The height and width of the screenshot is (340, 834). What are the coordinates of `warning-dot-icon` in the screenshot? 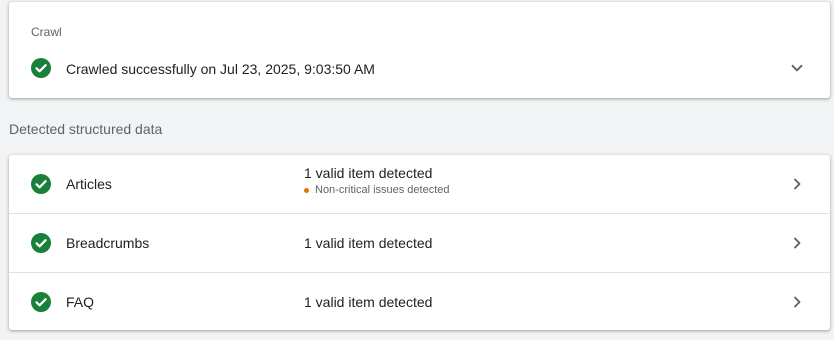 It's located at (306, 190).